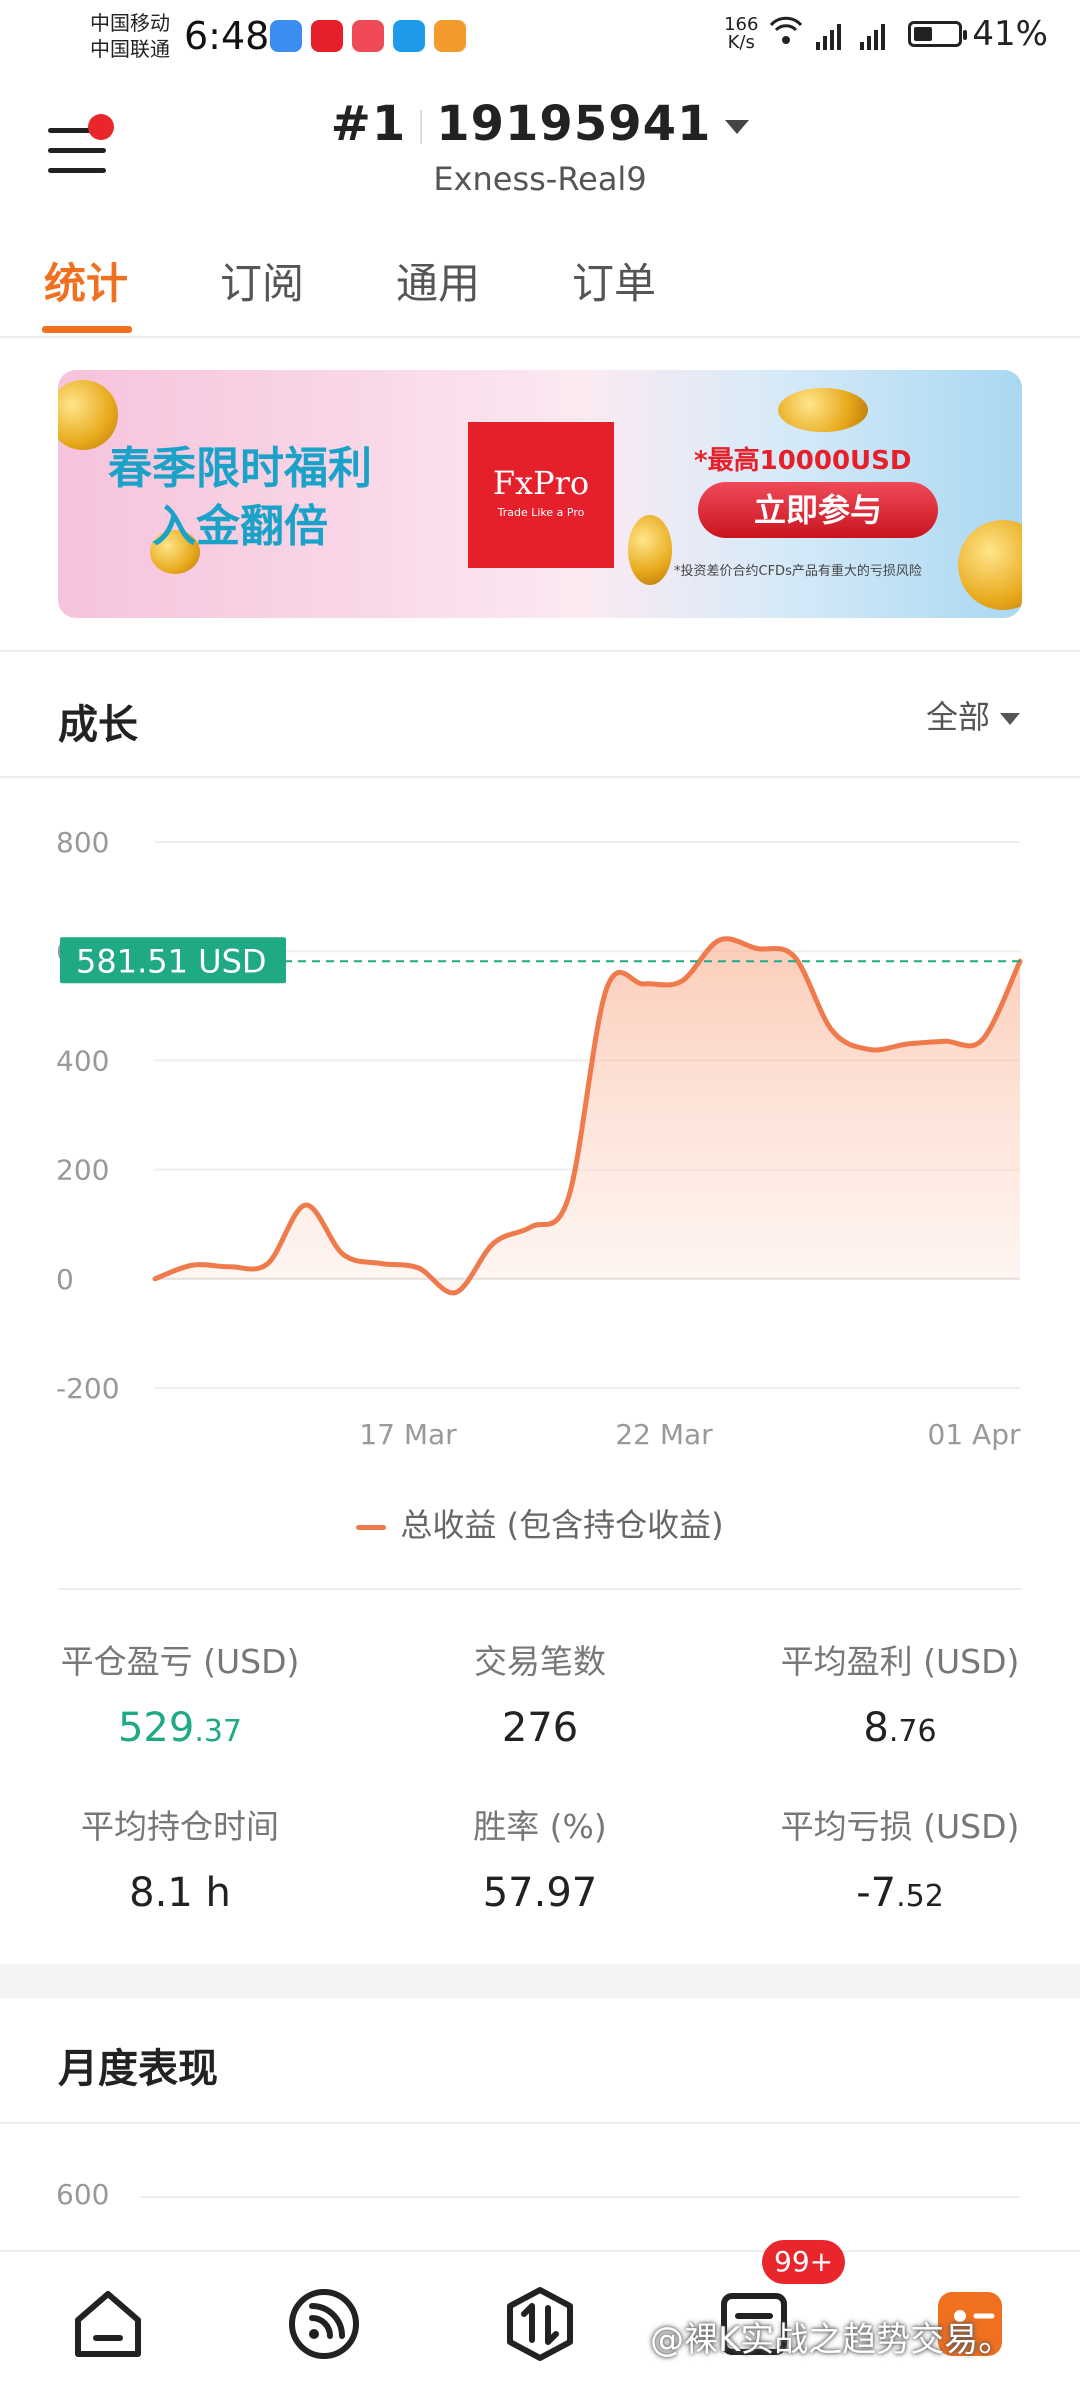  What do you see at coordinates (900, 1826) in the screenshot?
I see `stat-label: 平均亏损 (USD)` at bounding box center [900, 1826].